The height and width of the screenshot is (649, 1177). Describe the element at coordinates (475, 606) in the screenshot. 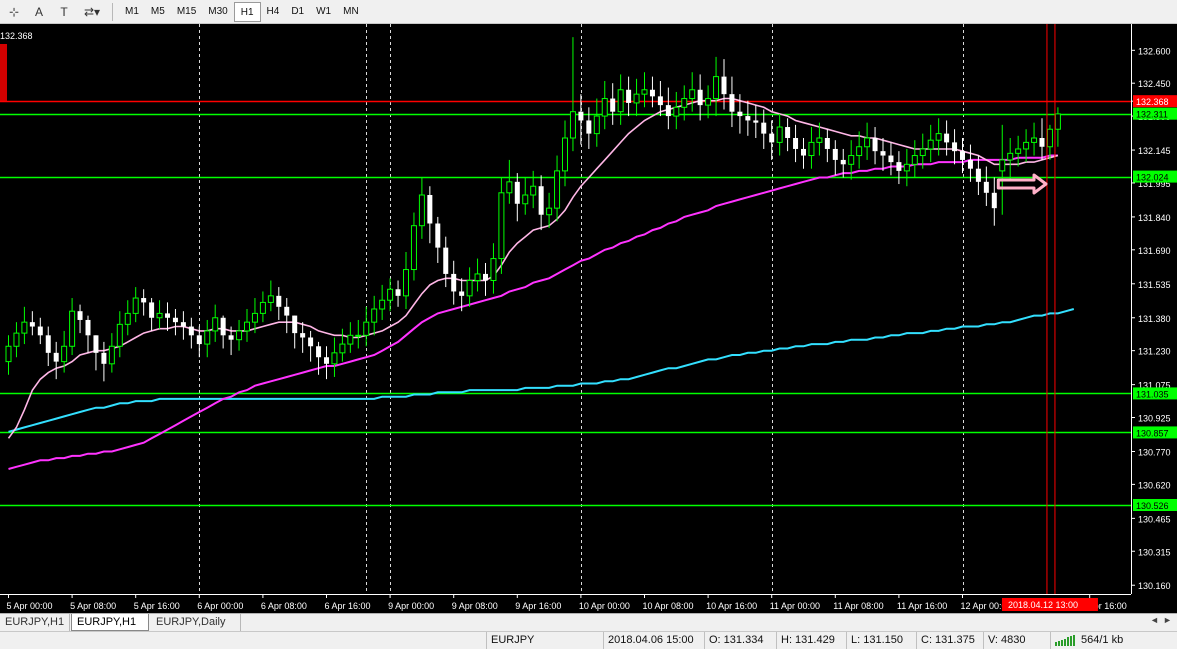

I see `time-tick-label: 9 Apr 08:00` at that location.